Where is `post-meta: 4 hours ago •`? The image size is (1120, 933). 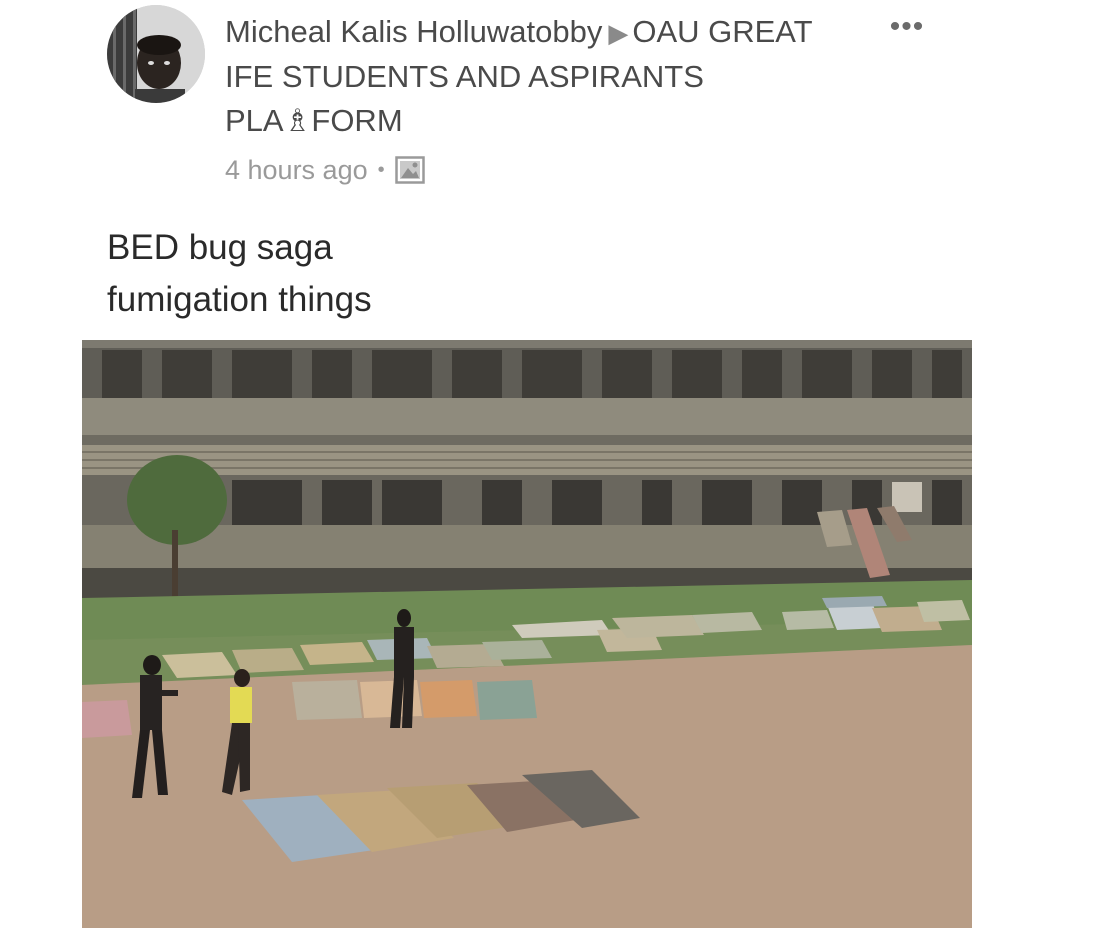 post-meta: 4 hours ago • is located at coordinates (325, 170).